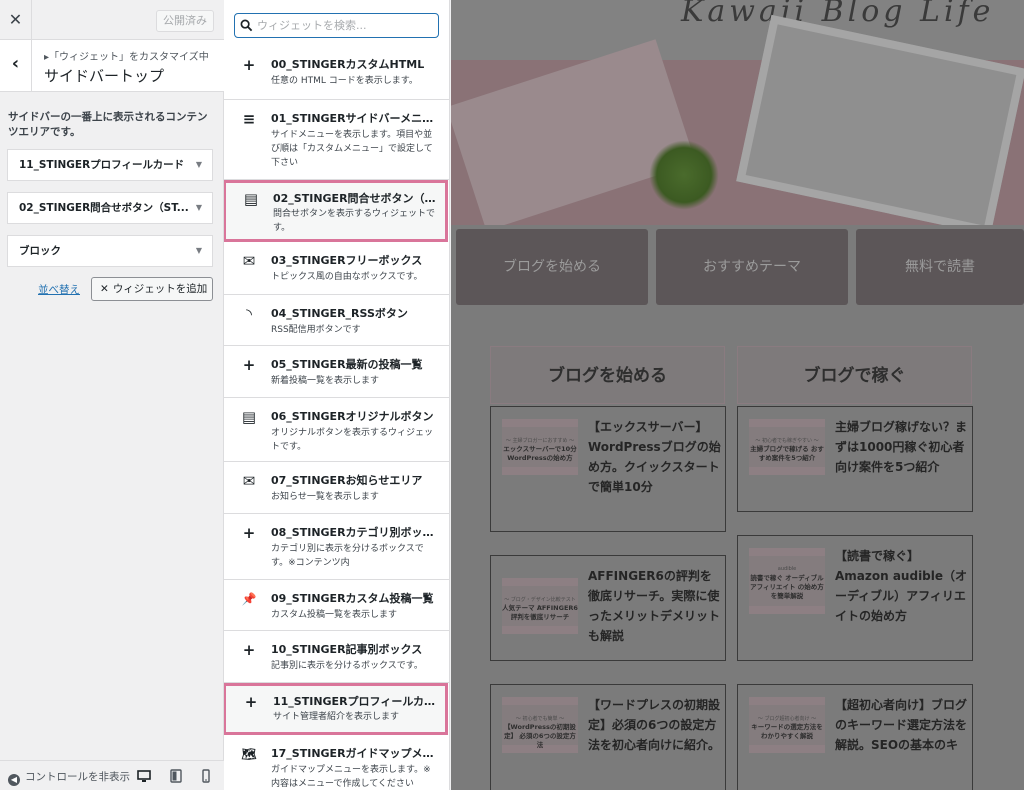 The height and width of the screenshot is (790, 1024). Describe the element at coordinates (144, 776) in the screenshot. I see `desktop-preview-icon` at that location.